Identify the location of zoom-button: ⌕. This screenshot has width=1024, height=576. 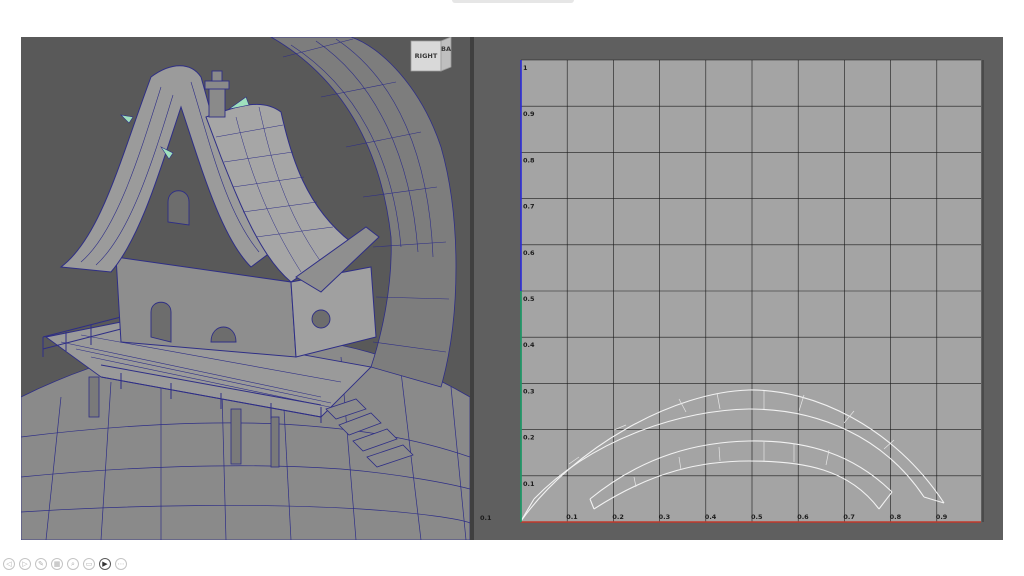
(73, 564).